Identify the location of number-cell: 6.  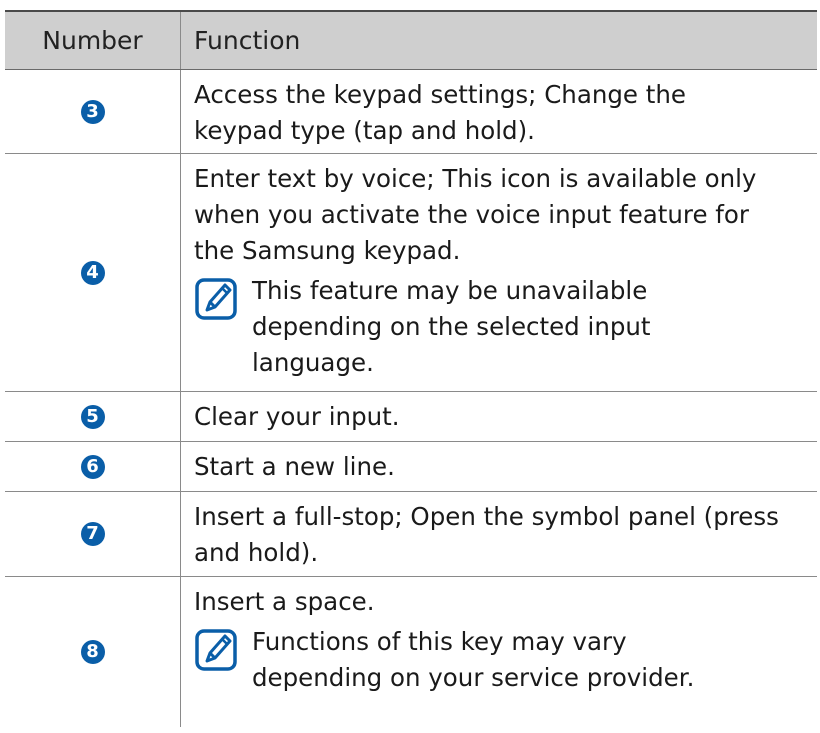
(93, 466).